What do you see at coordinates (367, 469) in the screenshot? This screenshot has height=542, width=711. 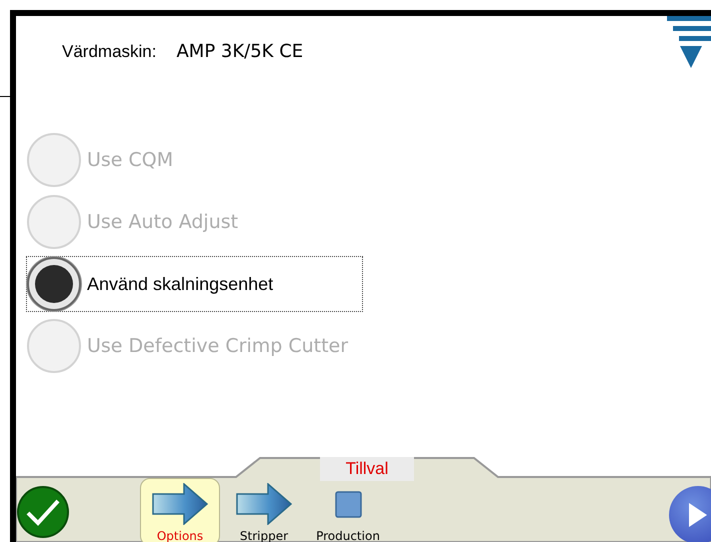 I see `section-title: Tillval` at bounding box center [367, 469].